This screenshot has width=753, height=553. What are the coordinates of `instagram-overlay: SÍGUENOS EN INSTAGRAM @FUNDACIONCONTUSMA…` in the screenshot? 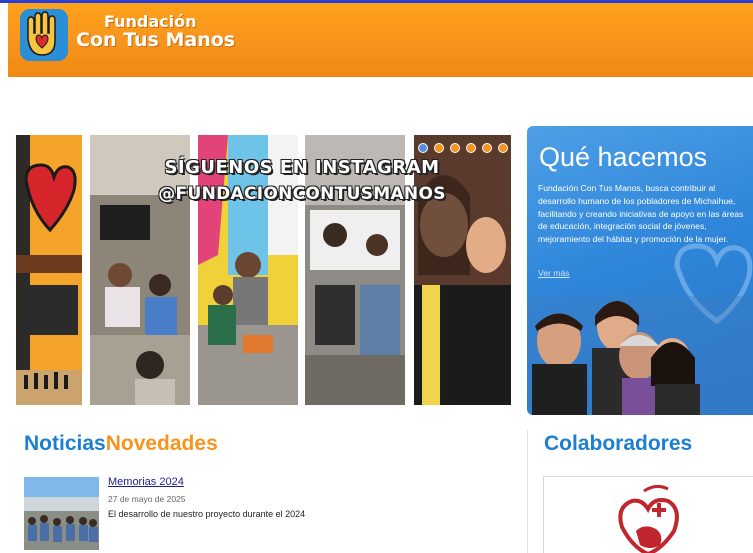 It's located at (302, 180).